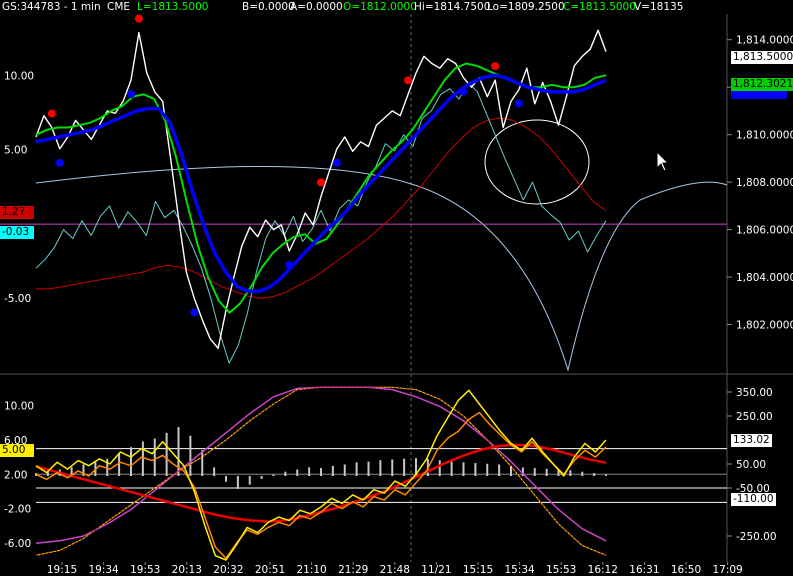  Describe the element at coordinates (395, 570) in the screenshot. I see `time-tick-label: 21:48` at that location.